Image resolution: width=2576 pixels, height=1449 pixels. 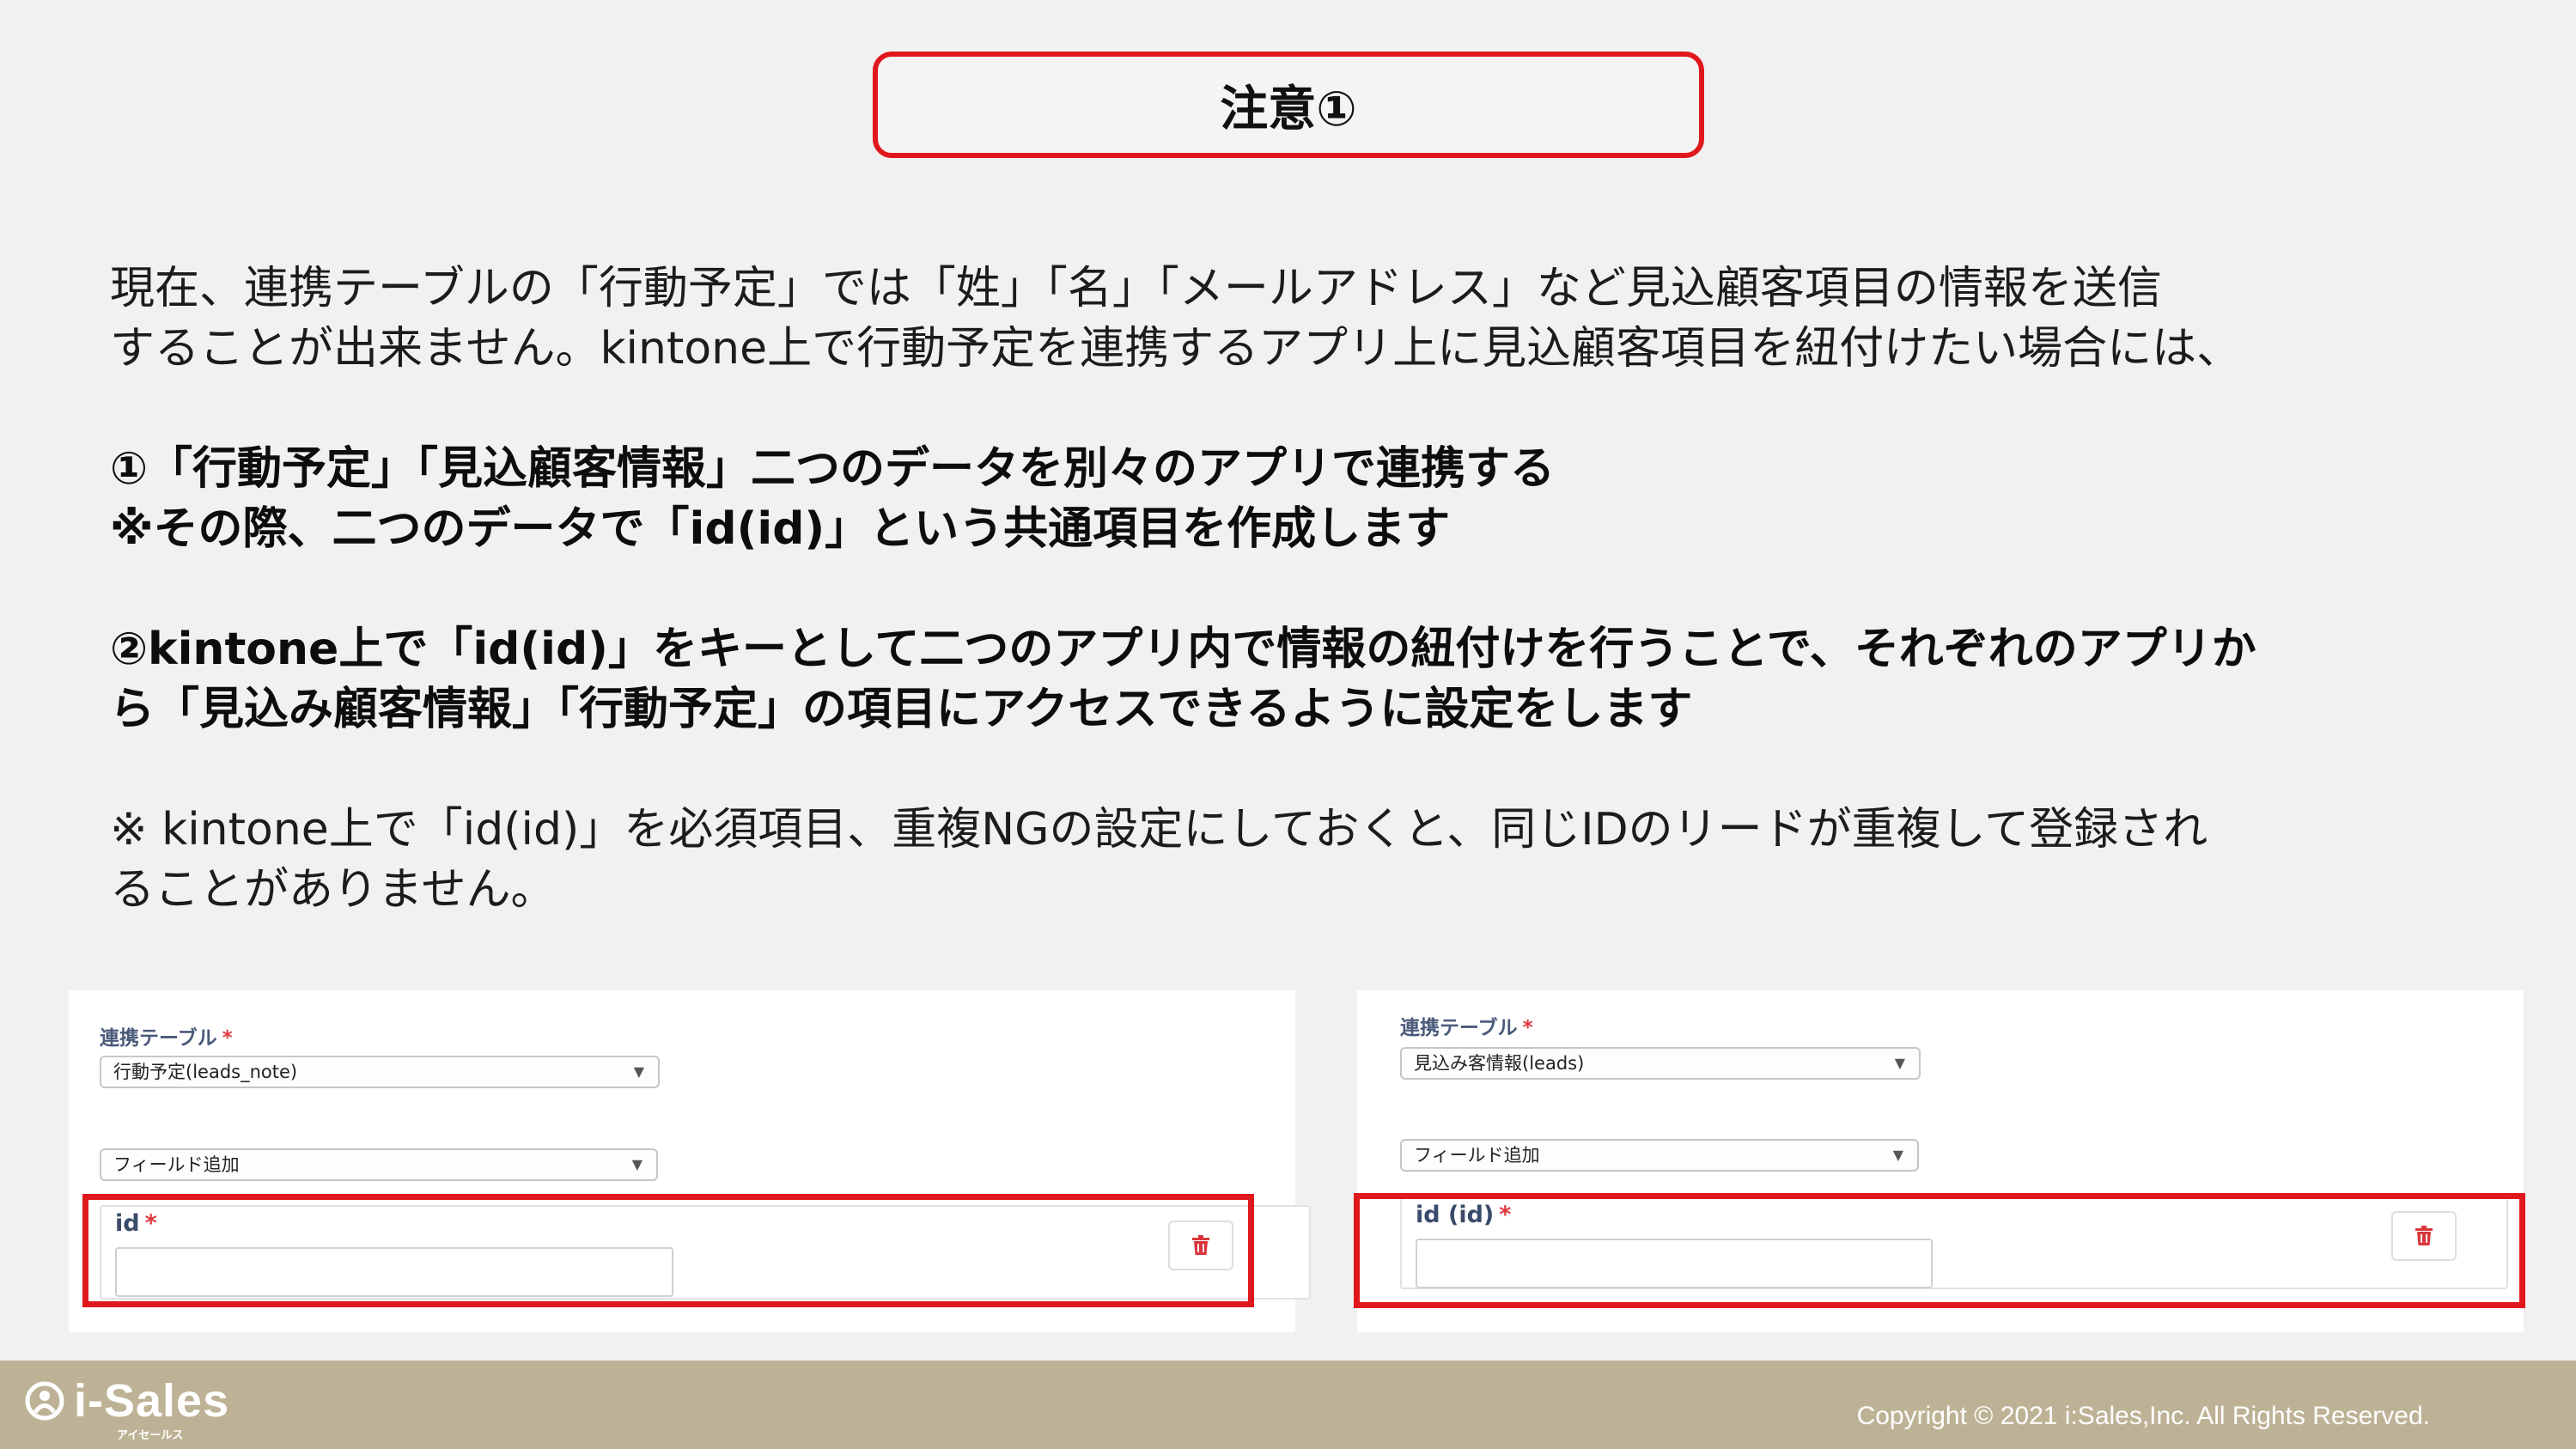 What do you see at coordinates (780, 529) in the screenshot?
I see `paragraph-line: ※その際、二つのデータで「id(id)」という共通項目を作成します` at bounding box center [780, 529].